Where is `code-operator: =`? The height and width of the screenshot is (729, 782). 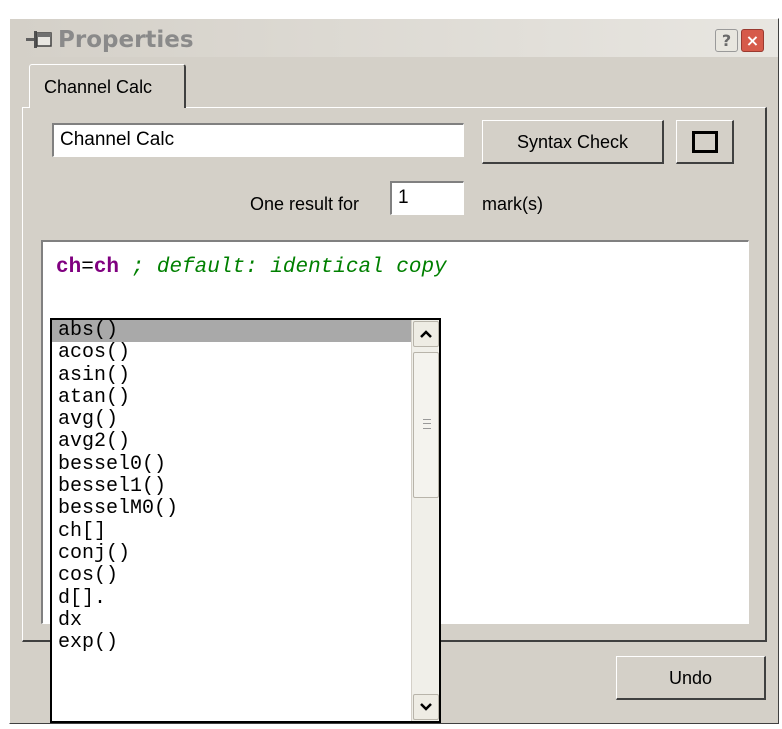
code-operator: = is located at coordinates (87, 267).